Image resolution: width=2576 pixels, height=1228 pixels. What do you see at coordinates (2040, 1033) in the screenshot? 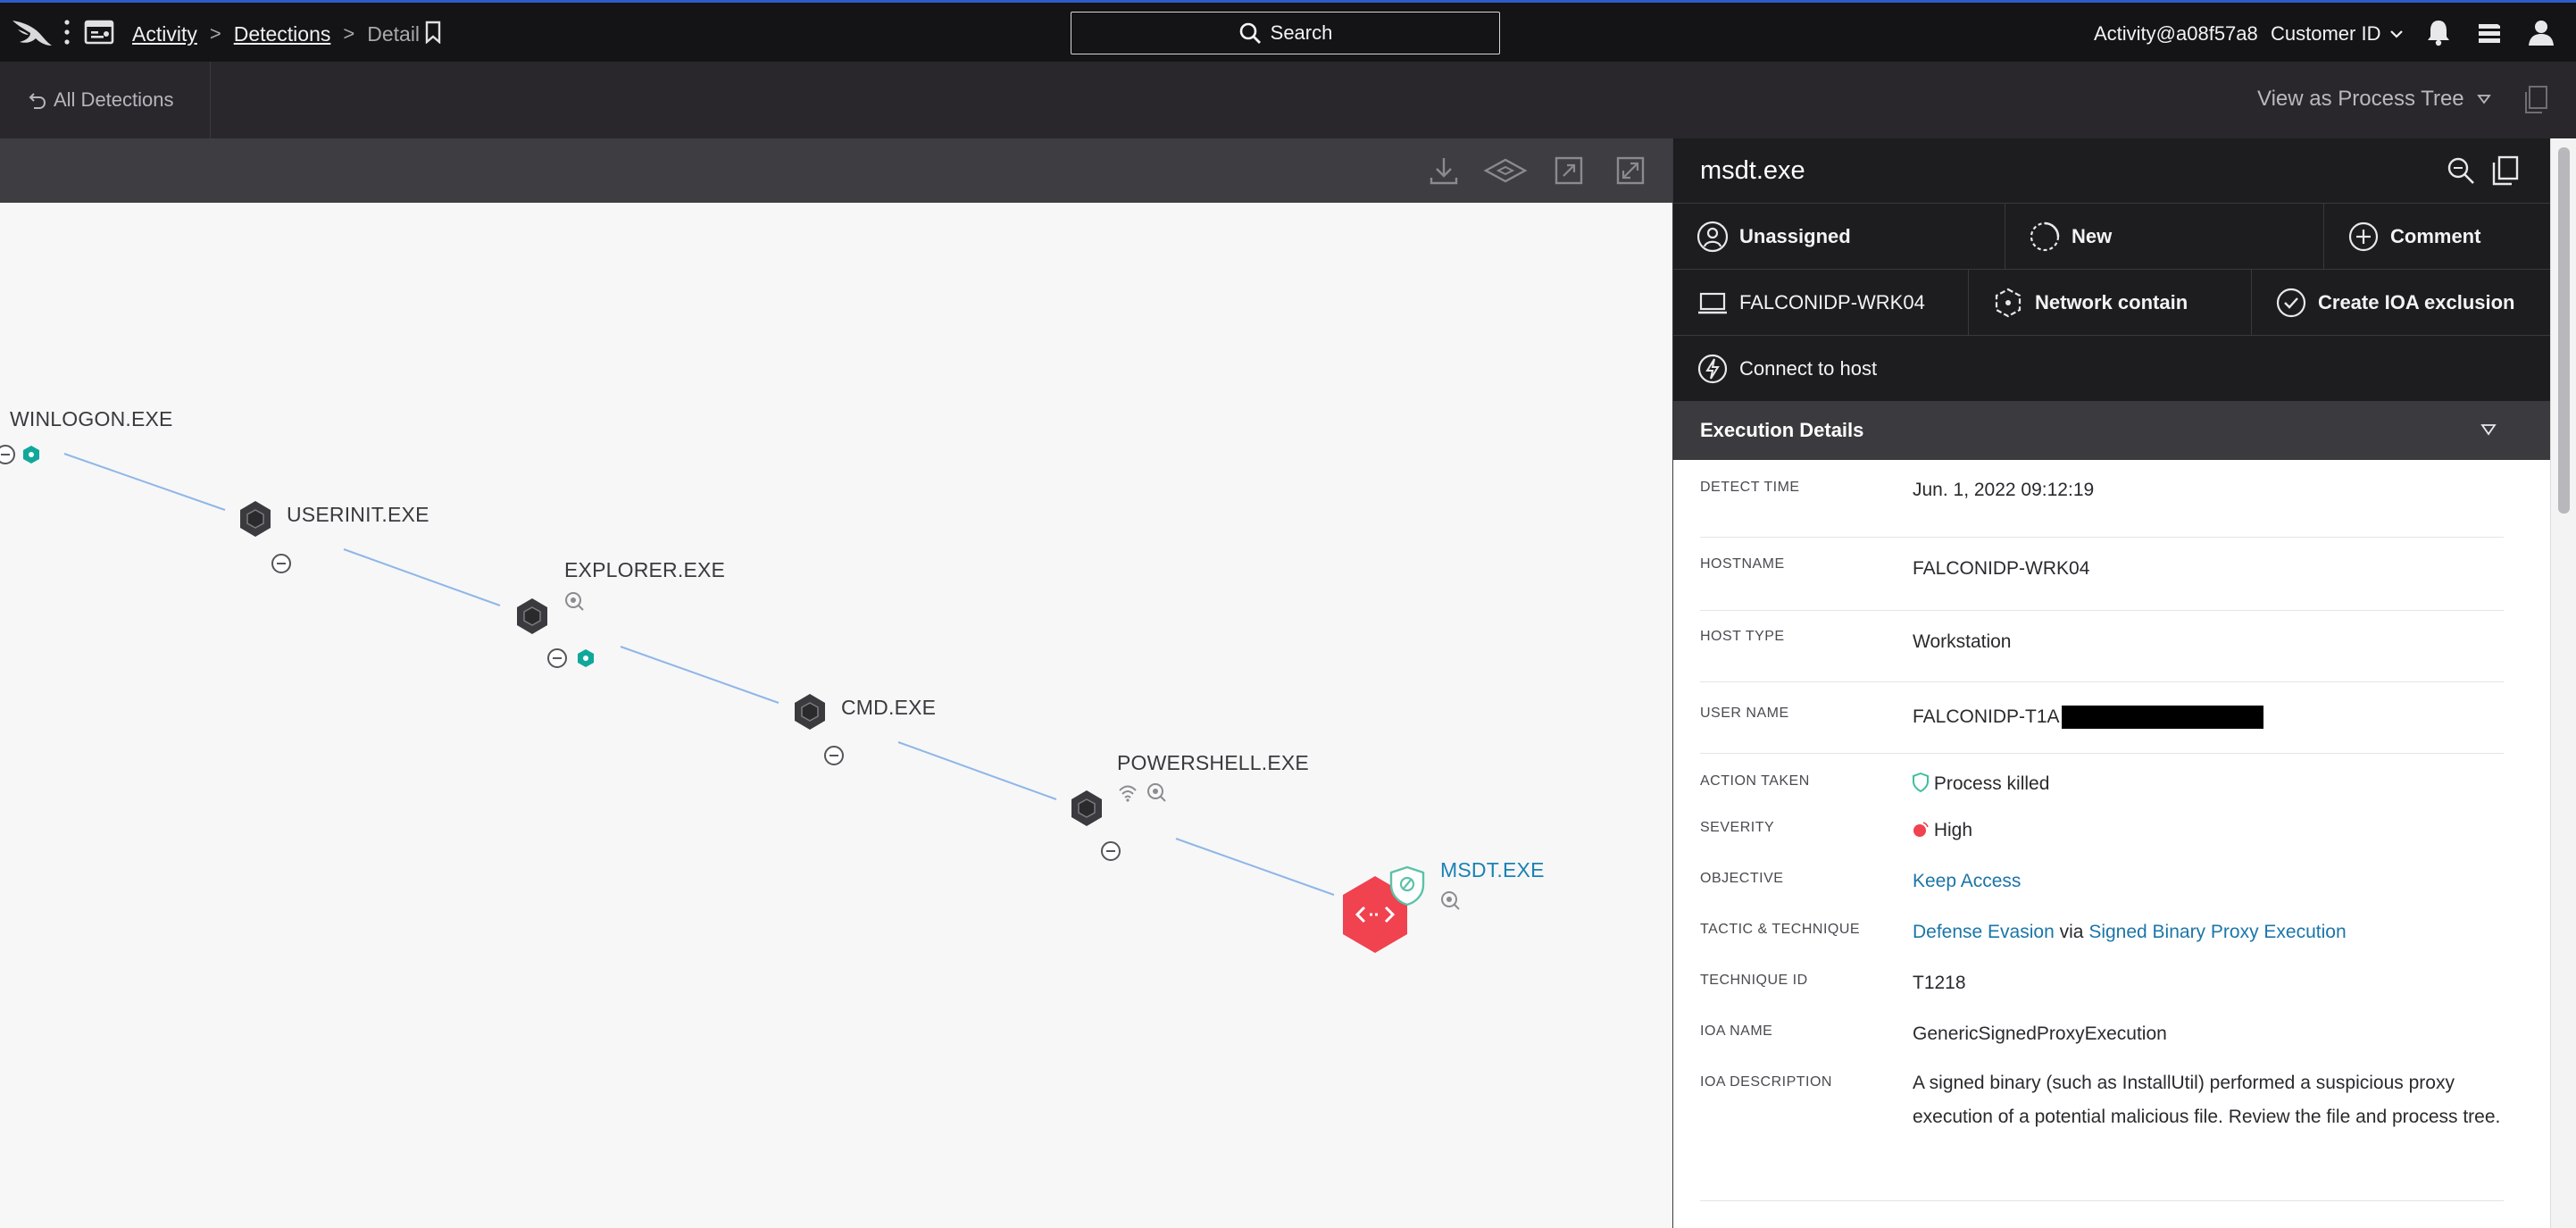
I see `detail-value: GenericSignedProxyExecution` at bounding box center [2040, 1033].